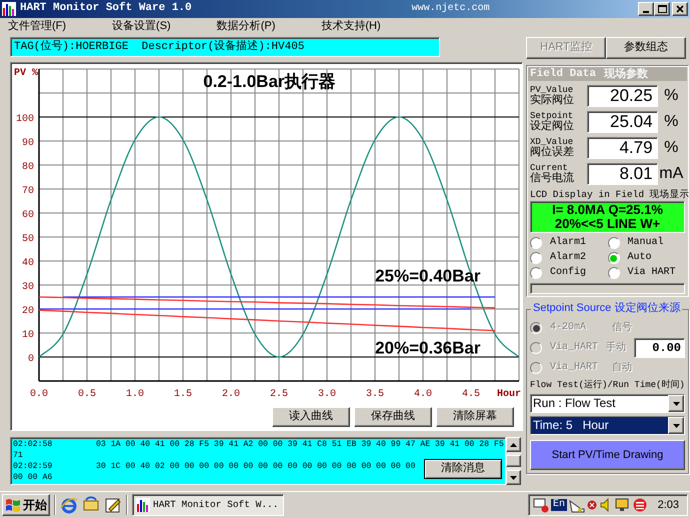  Describe the element at coordinates (607, 404) in the screenshot. I see `dropdown: Run : Flow Test` at that location.